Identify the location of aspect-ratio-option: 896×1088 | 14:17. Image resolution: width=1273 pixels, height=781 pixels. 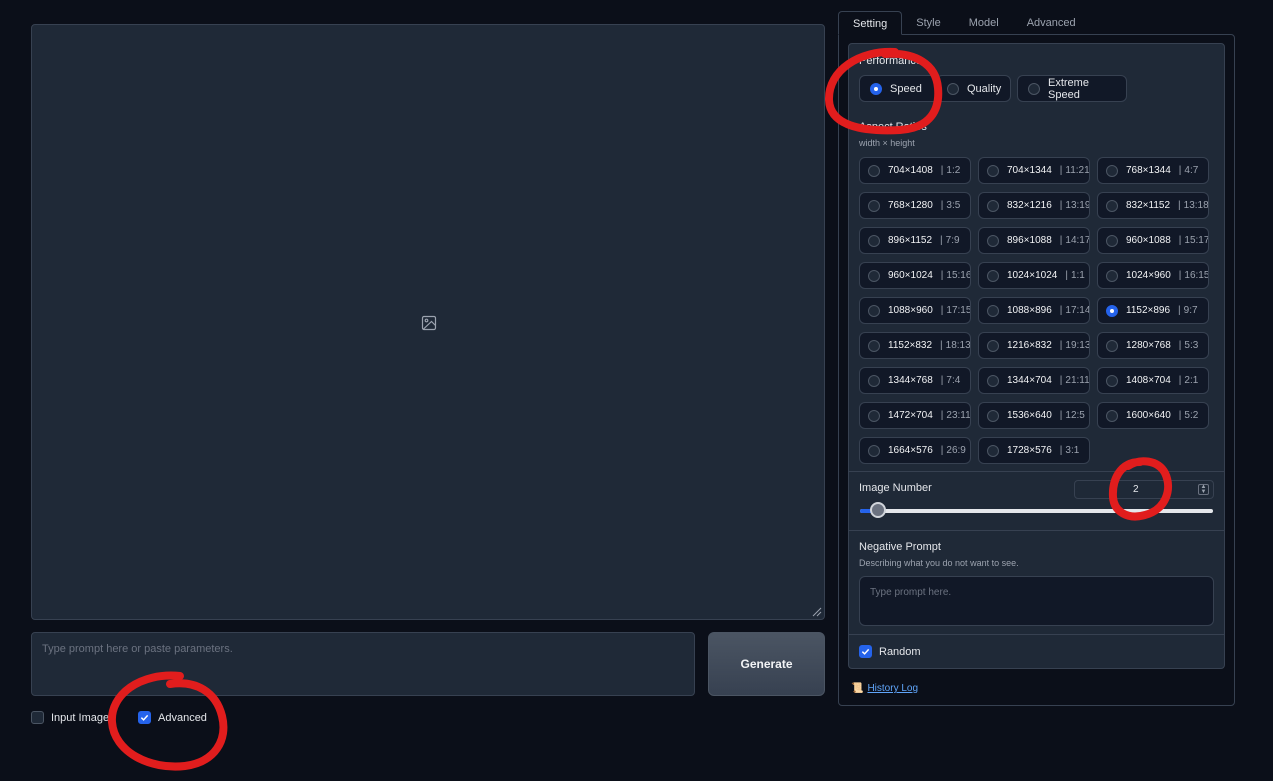
(1034, 240).